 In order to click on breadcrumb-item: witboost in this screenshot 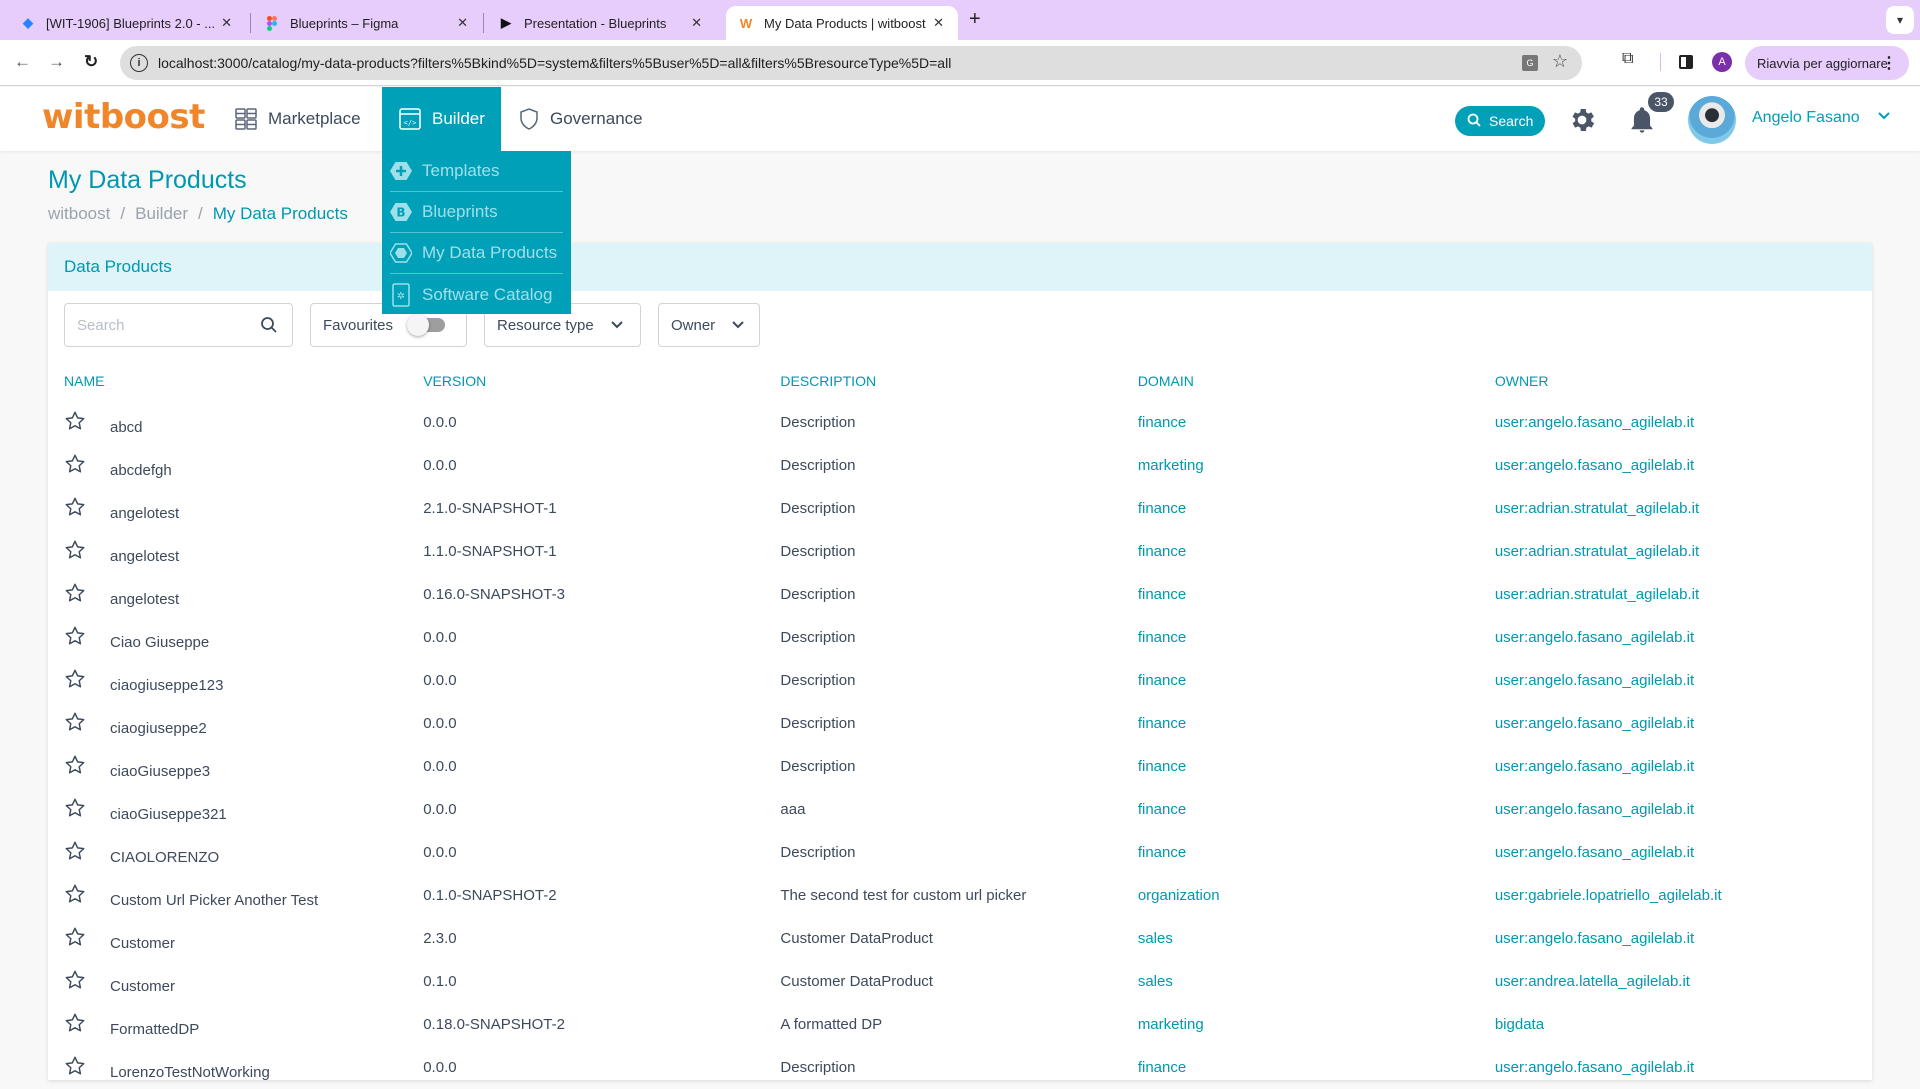, I will do `click(79, 214)`.